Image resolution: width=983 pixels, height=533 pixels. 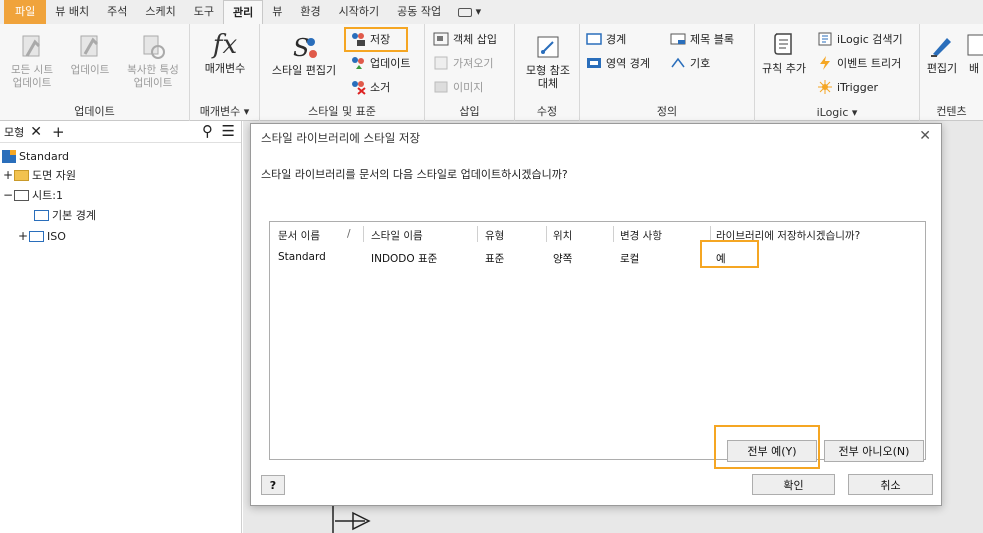 What do you see at coordinates (25, 12) in the screenshot?
I see `tab-file: 파일` at bounding box center [25, 12].